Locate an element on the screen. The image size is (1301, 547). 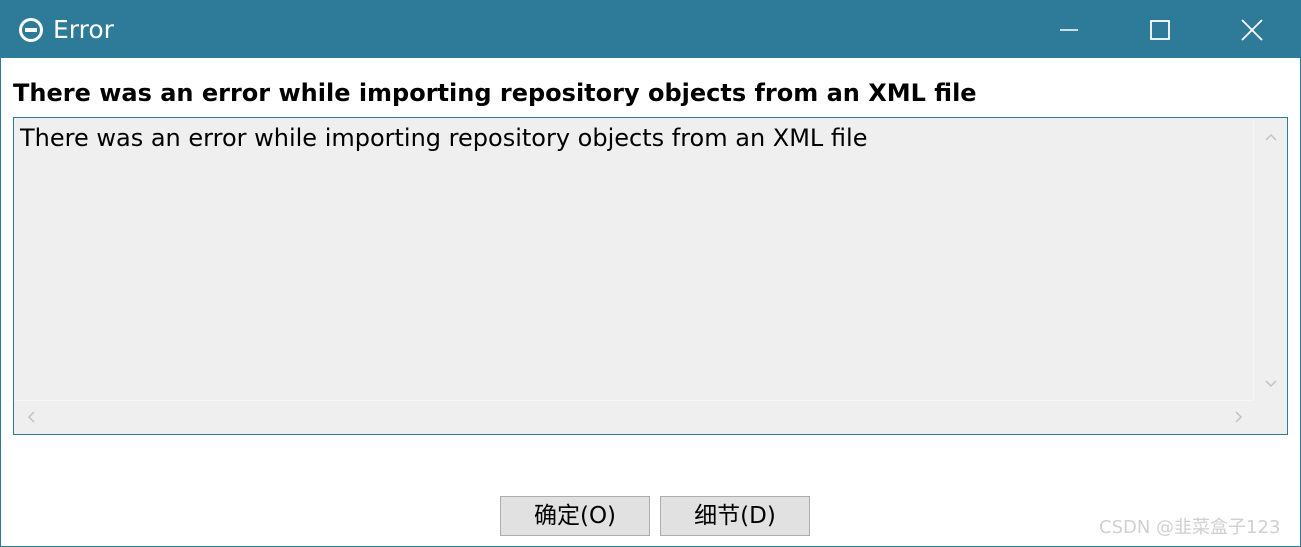
scroll-up-arrow-icon is located at coordinates (1271, 138).